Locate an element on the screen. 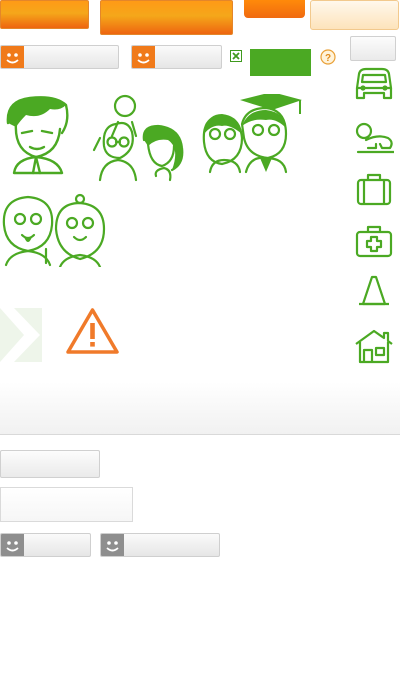 This screenshot has width=400, height=700. grey-bottom-button is located at coordinates (50, 464).